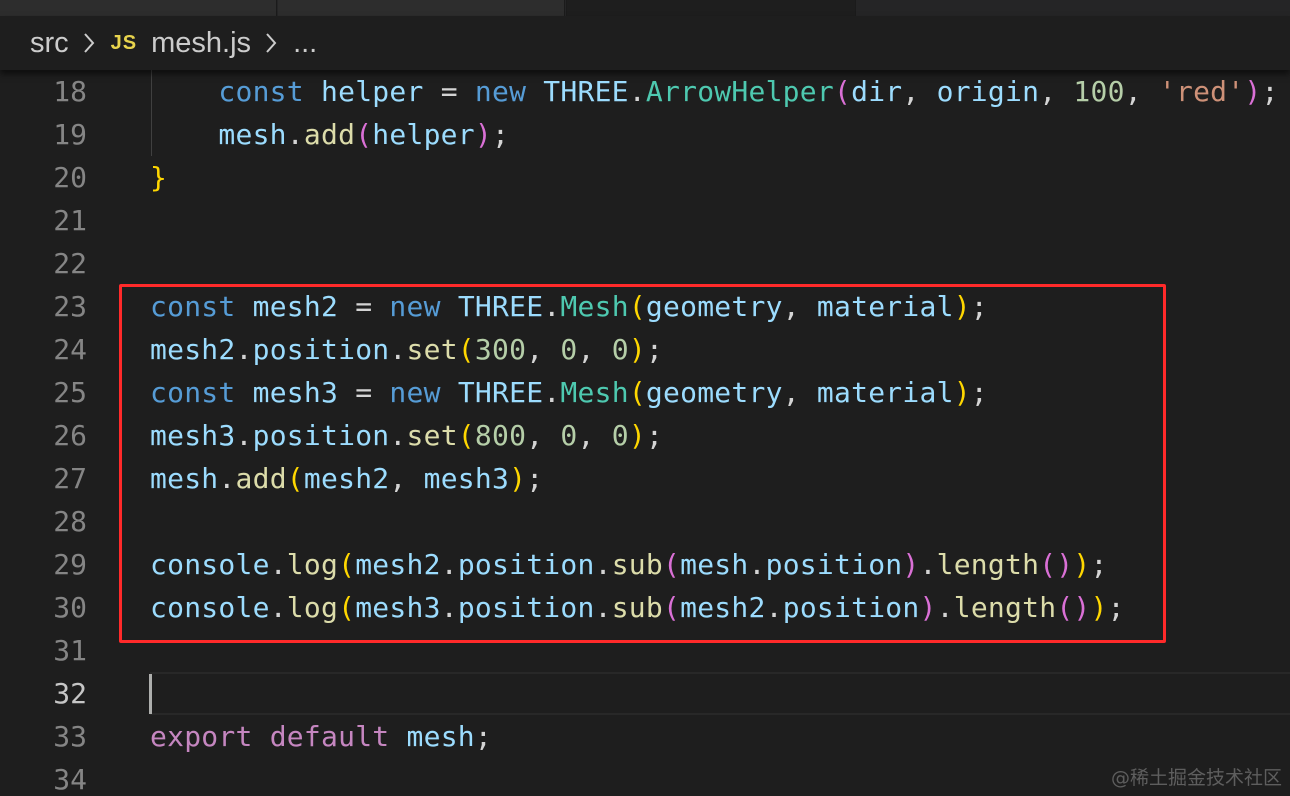 This screenshot has width=1290, height=796. What do you see at coordinates (201, 736) in the screenshot?
I see `code-token: export` at bounding box center [201, 736].